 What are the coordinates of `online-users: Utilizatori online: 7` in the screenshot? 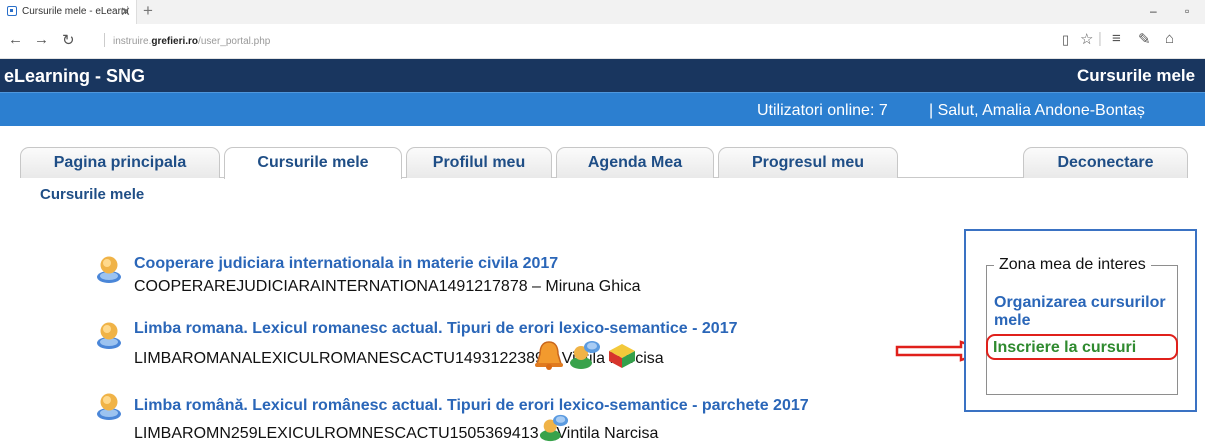 It's located at (822, 110).